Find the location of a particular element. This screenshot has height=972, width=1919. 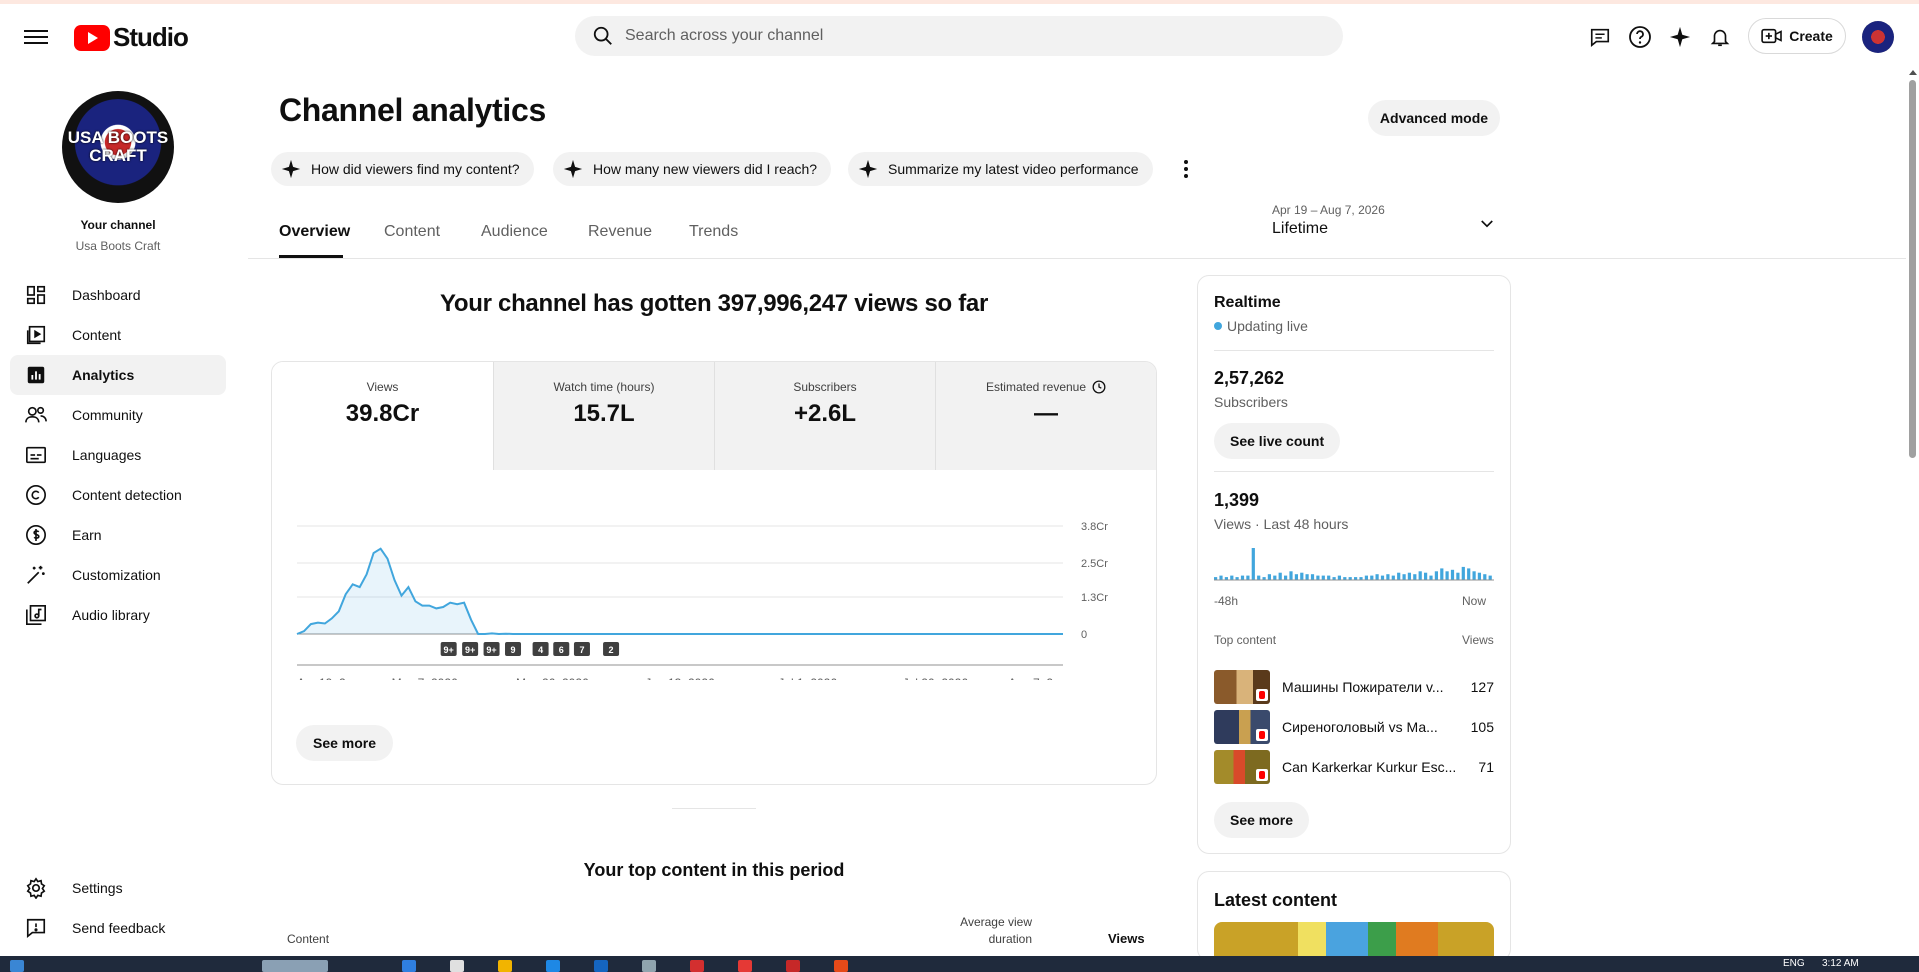

create-button: Create is located at coordinates (1797, 36).